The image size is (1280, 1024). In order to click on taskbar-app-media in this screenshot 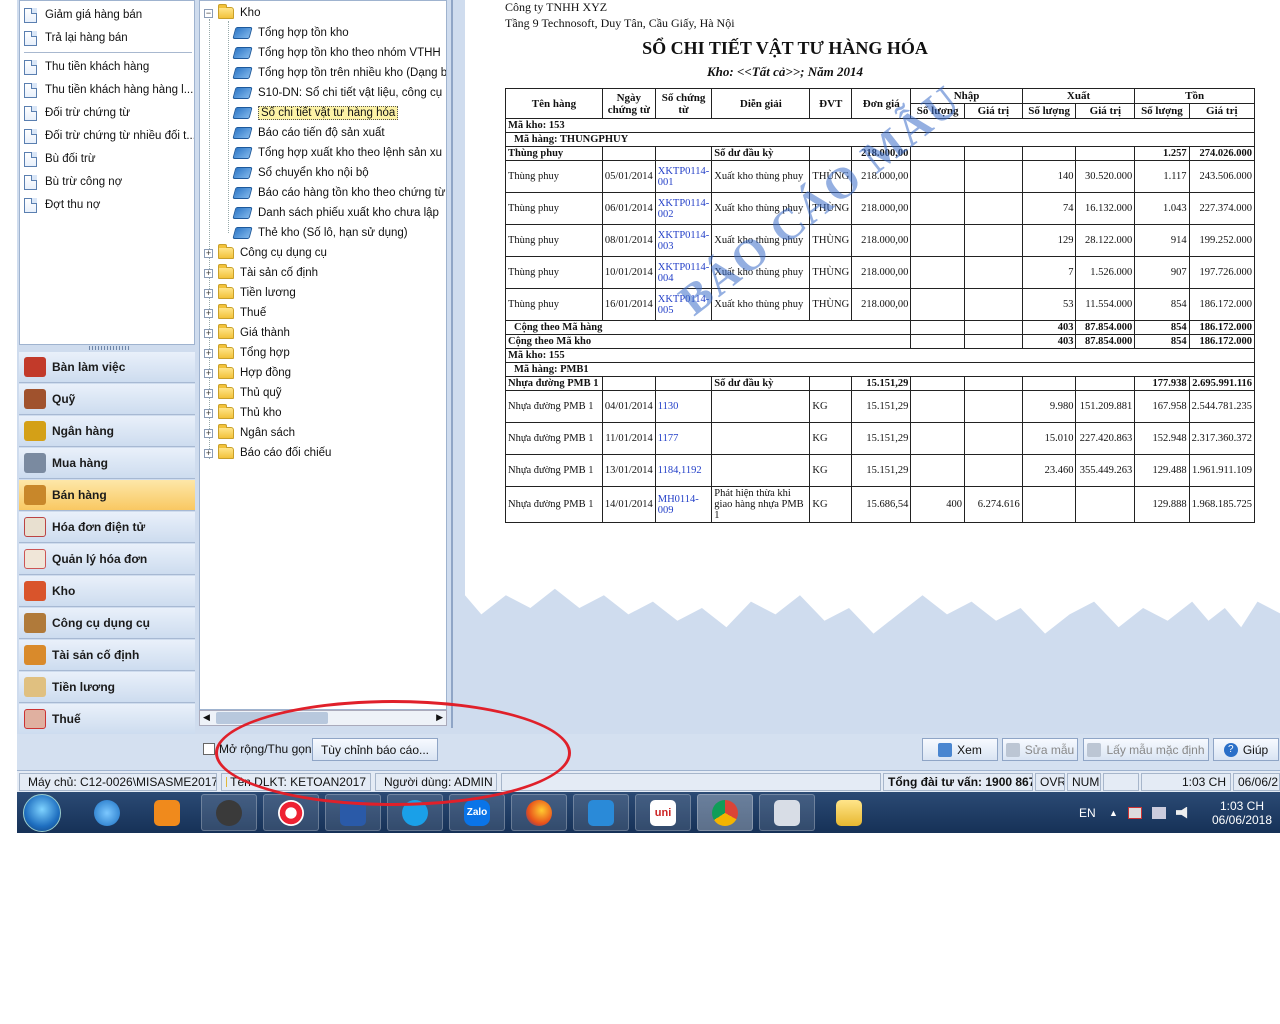, I will do `click(167, 812)`.